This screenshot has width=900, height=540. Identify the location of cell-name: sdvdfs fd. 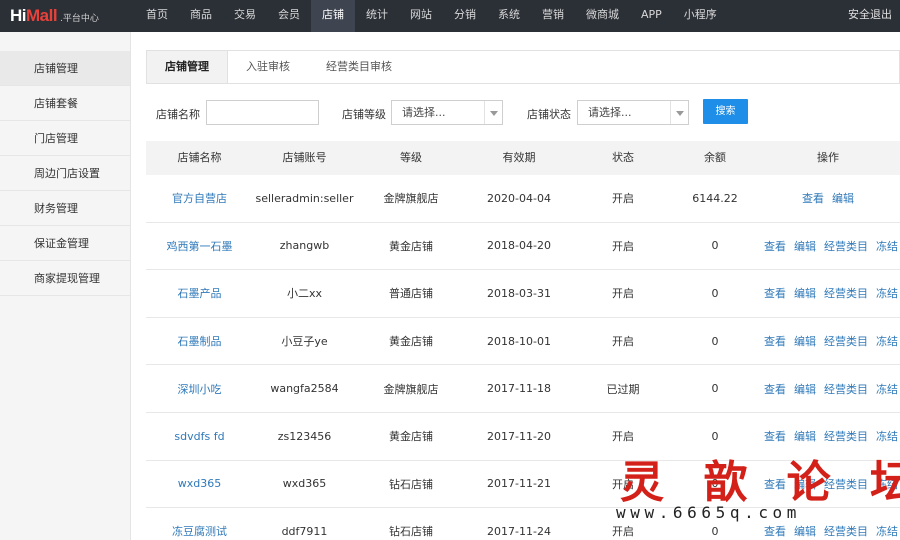
(199, 436).